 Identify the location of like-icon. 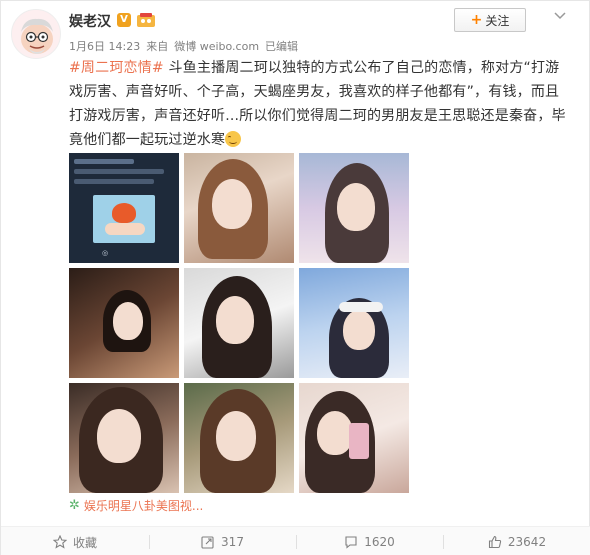
(495, 542).